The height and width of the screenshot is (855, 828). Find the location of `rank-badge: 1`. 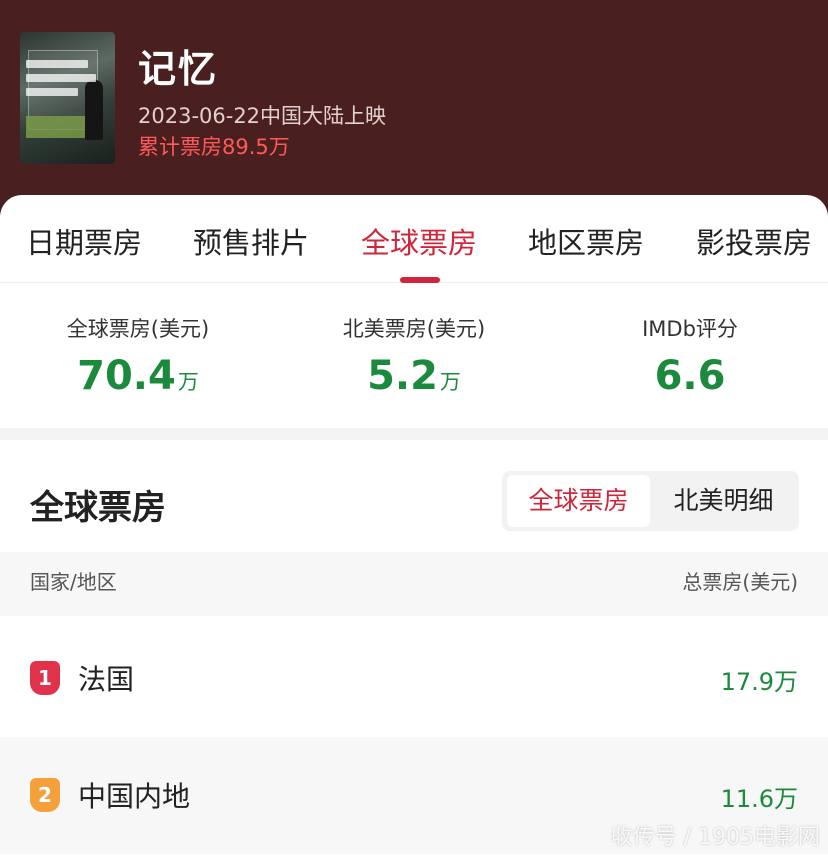

rank-badge: 1 is located at coordinates (45, 678).